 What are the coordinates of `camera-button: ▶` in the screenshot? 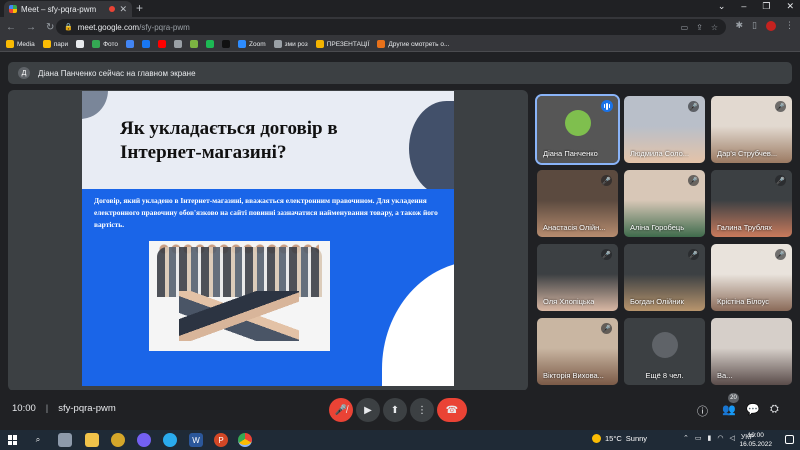 It's located at (368, 410).